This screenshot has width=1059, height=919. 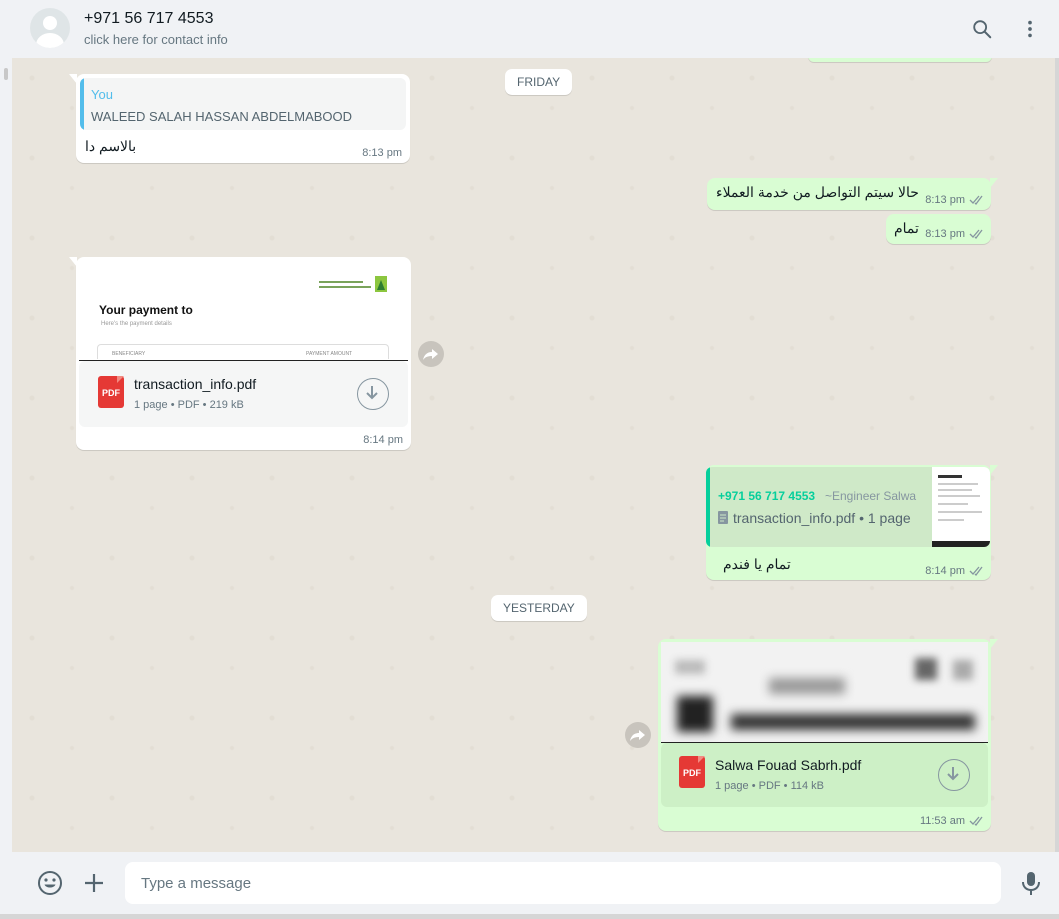 I want to click on quote-document-thumbnail, so click(x=961, y=507).